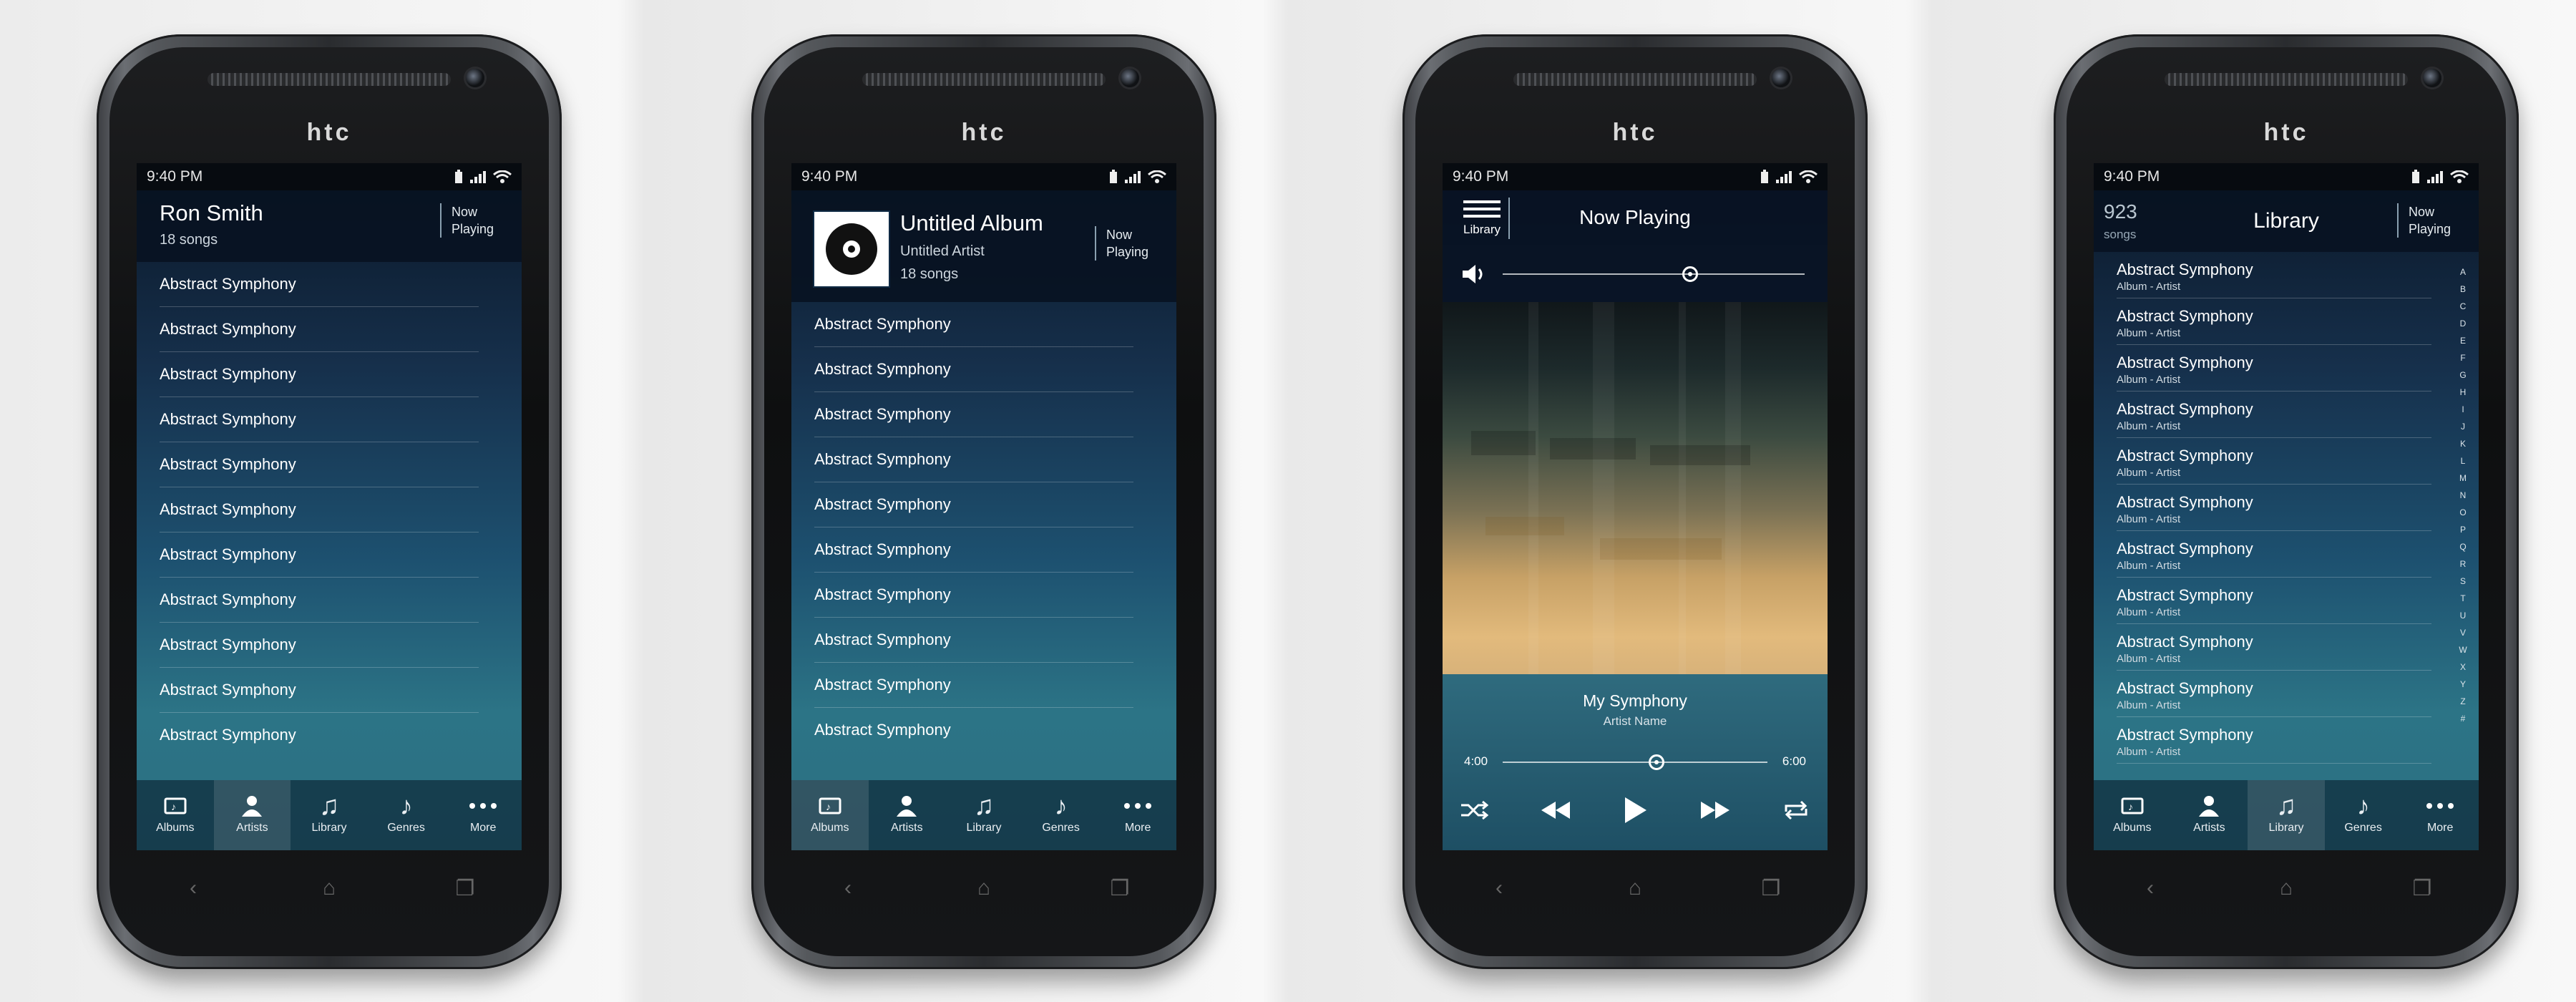 Image resolution: width=2576 pixels, height=1002 pixels. Describe the element at coordinates (2463, 701) in the screenshot. I see `alphabet-letter: Z` at that location.